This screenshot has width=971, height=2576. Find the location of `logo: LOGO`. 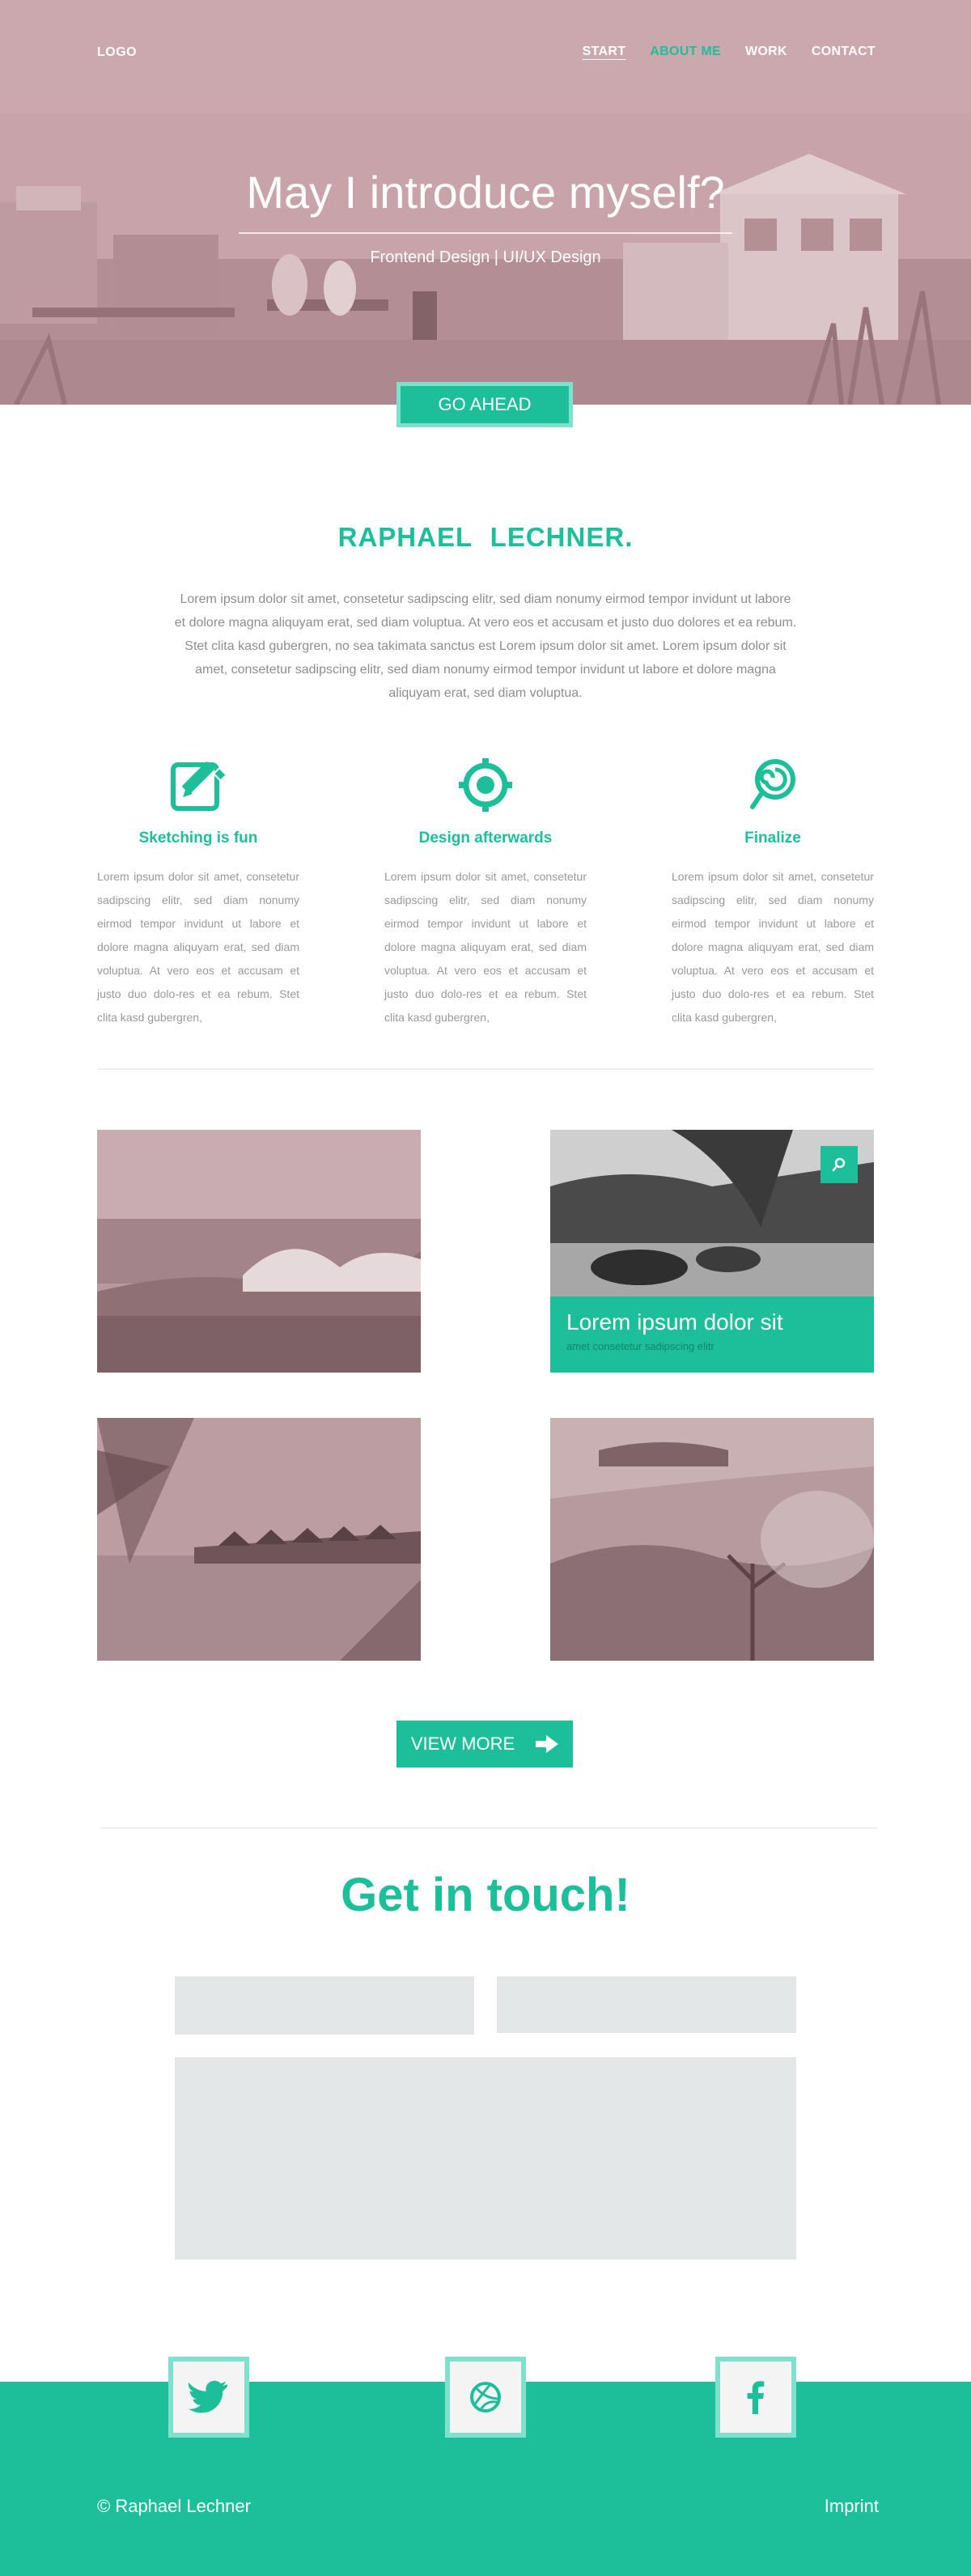

logo: LOGO is located at coordinates (117, 52).